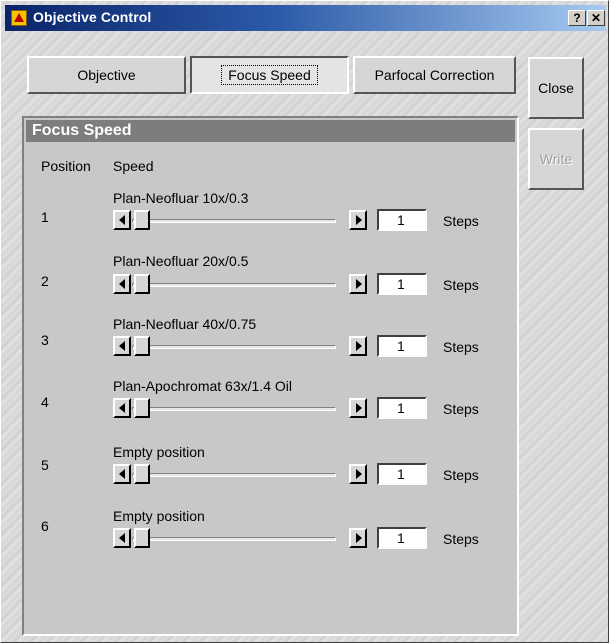 The height and width of the screenshot is (643, 609). What do you see at coordinates (45, 217) in the screenshot?
I see `row-position: 1` at bounding box center [45, 217].